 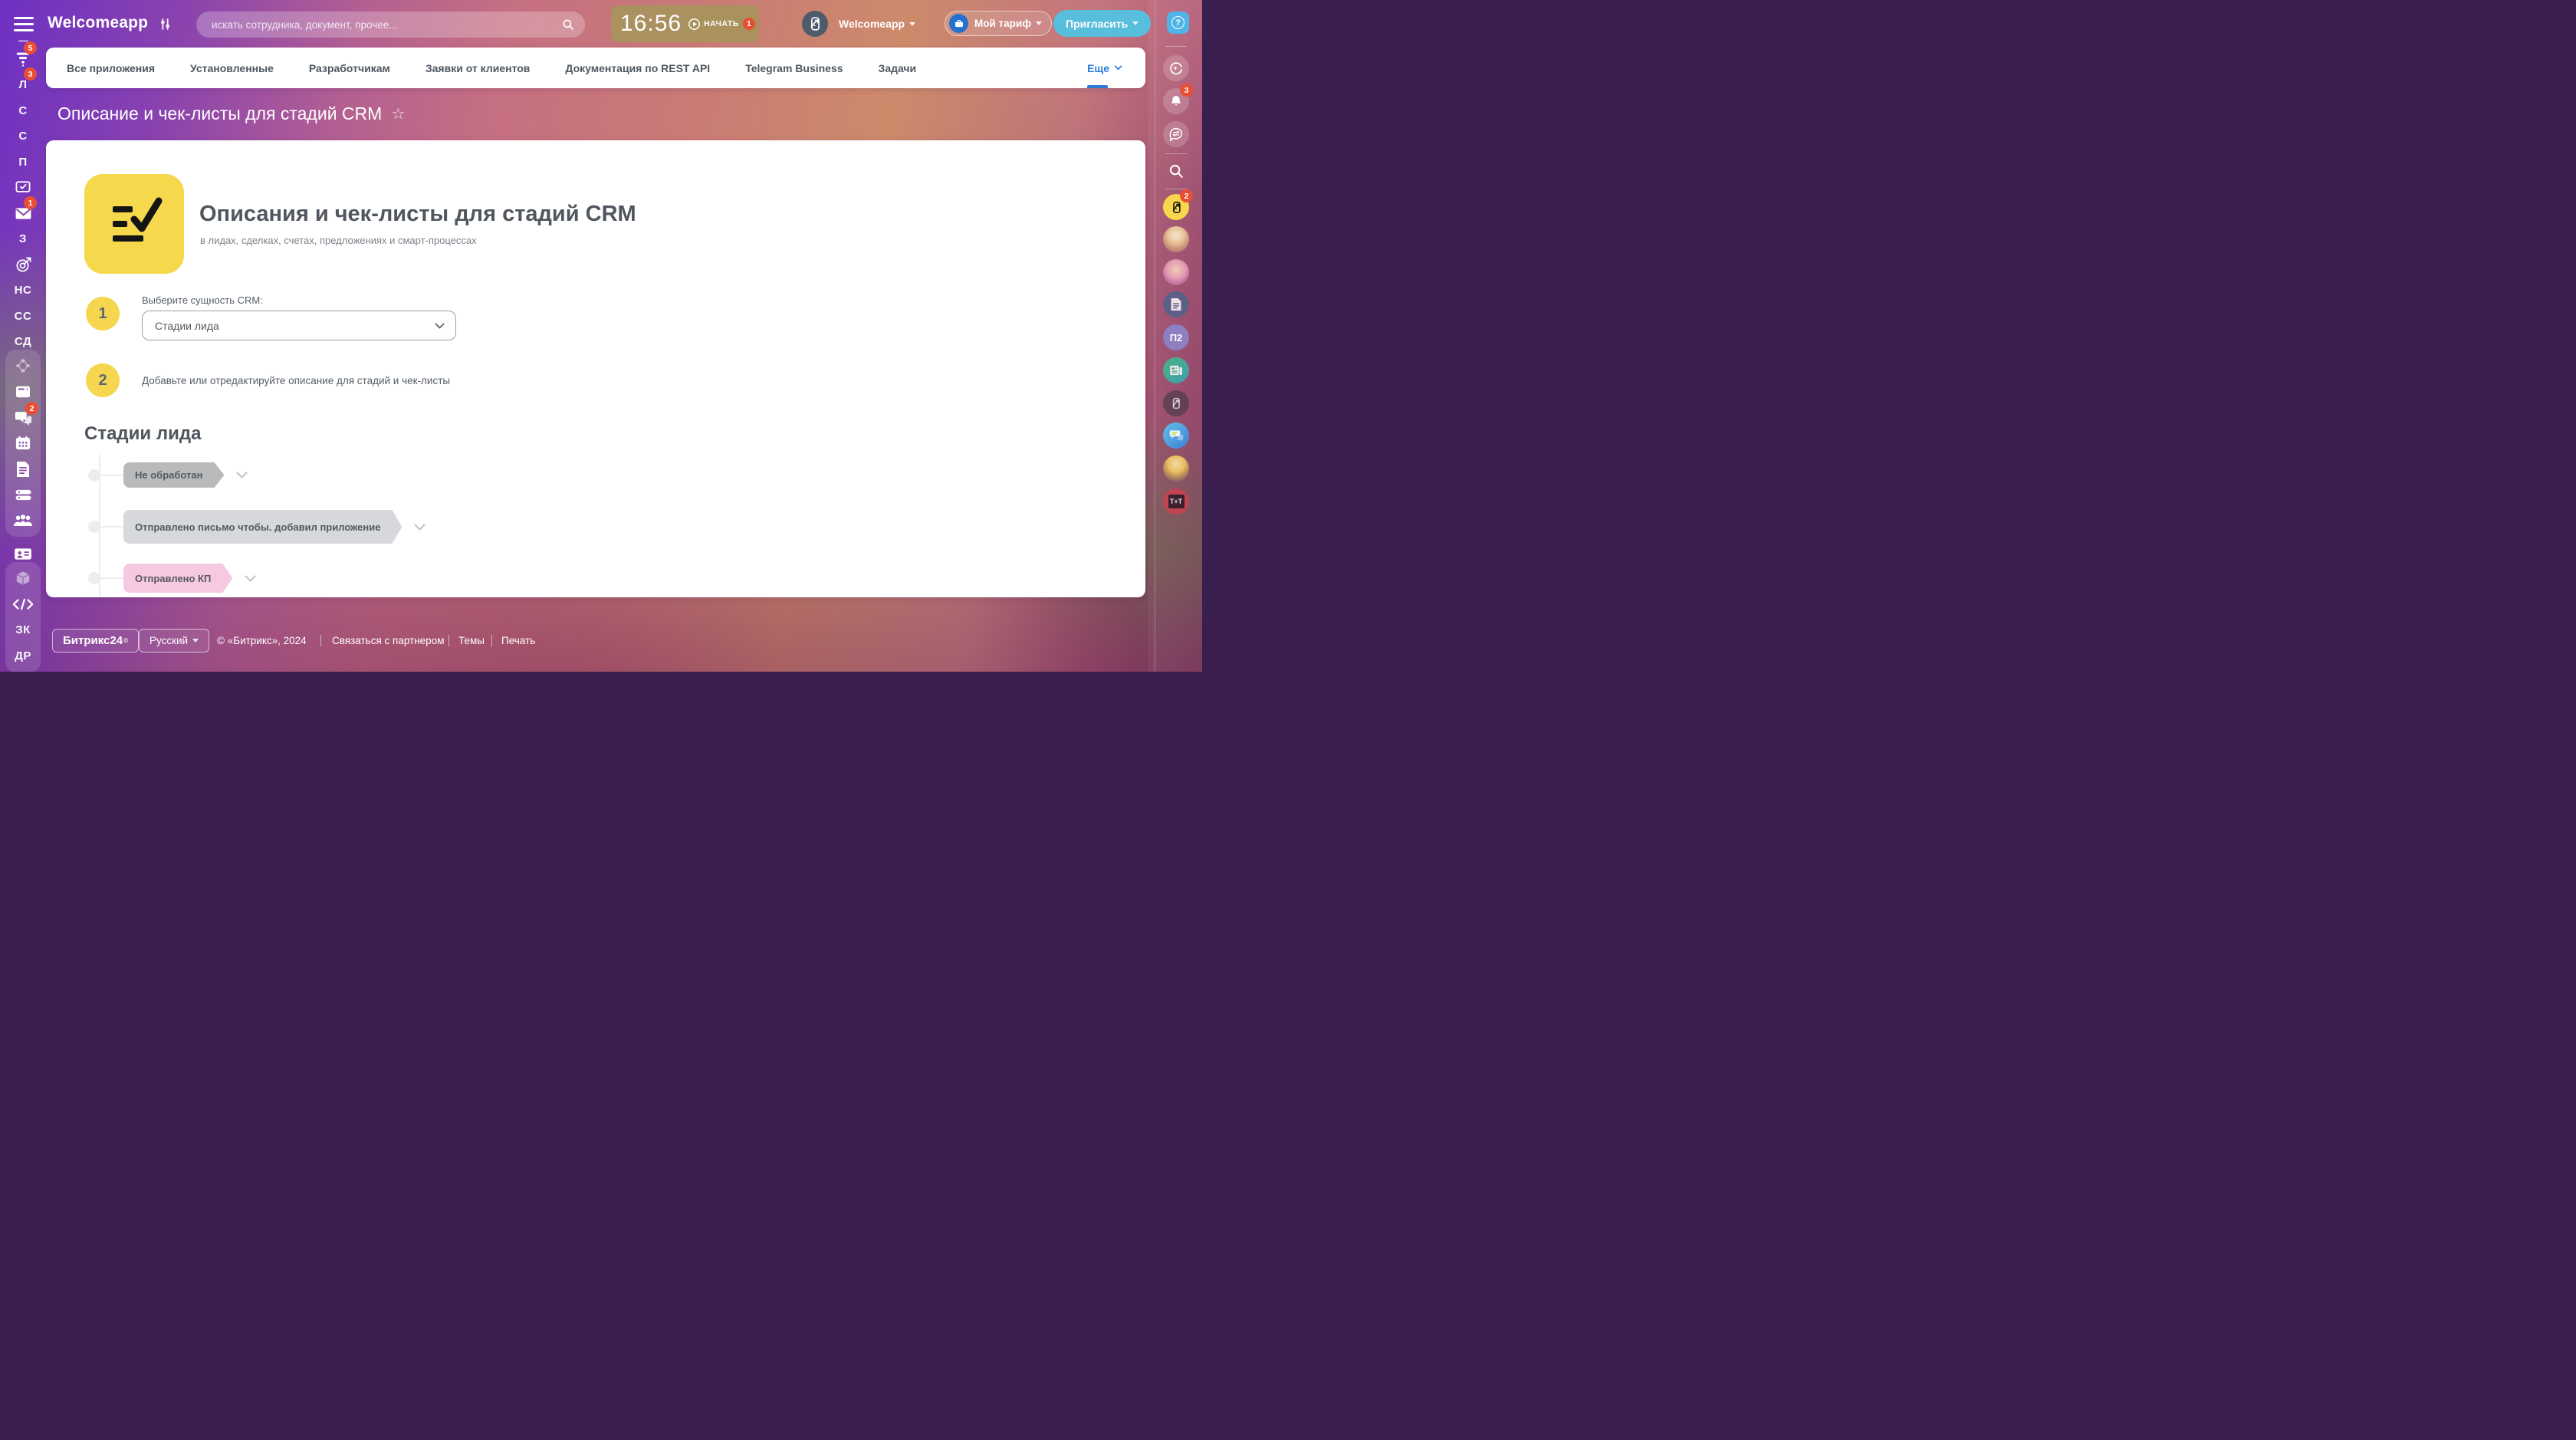 What do you see at coordinates (93, 640) in the screenshot?
I see `bitrix24-logo: Битрикс24` at bounding box center [93, 640].